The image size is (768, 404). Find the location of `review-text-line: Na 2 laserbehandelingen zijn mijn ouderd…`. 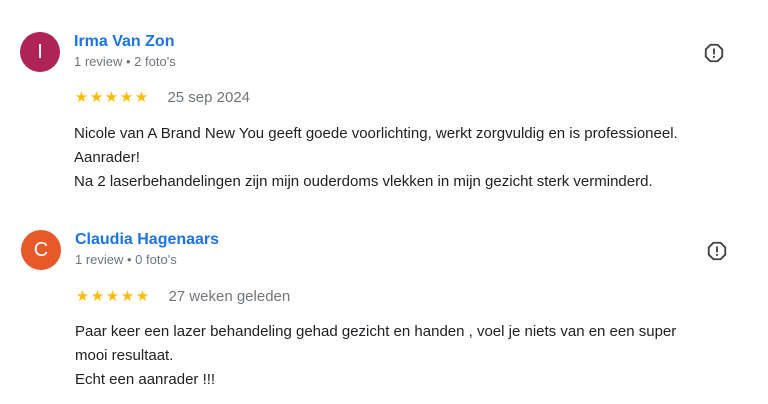

review-text-line: Na 2 laserbehandelingen zijn mijn ouderd… is located at coordinates (363, 181).